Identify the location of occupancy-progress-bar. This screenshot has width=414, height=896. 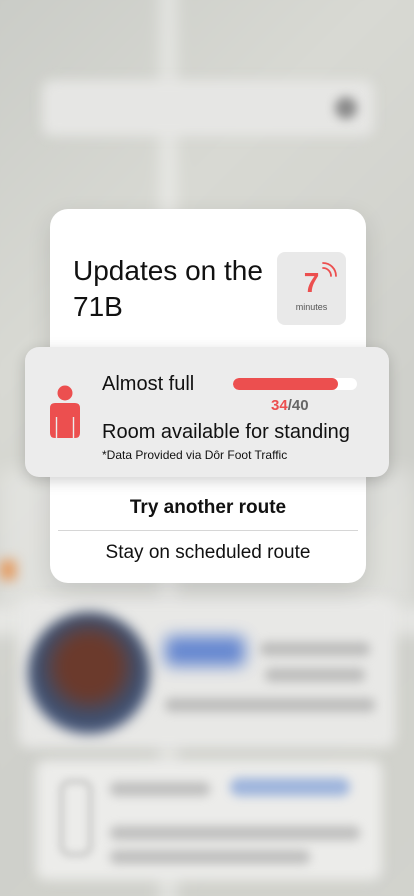
(295, 384).